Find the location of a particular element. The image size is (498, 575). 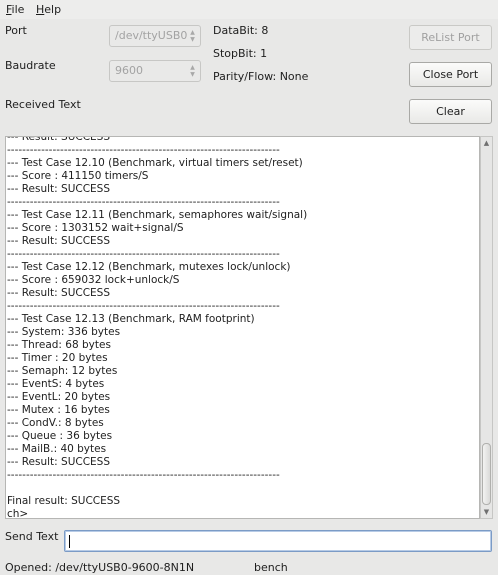

send-text-label: Send Text is located at coordinates (32, 536).